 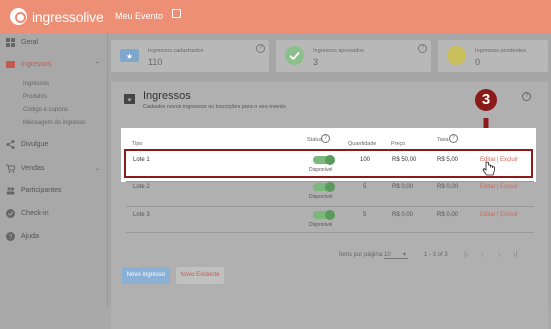 I want to click on sidebar-item-label: Check-in, so click(x=35, y=213).